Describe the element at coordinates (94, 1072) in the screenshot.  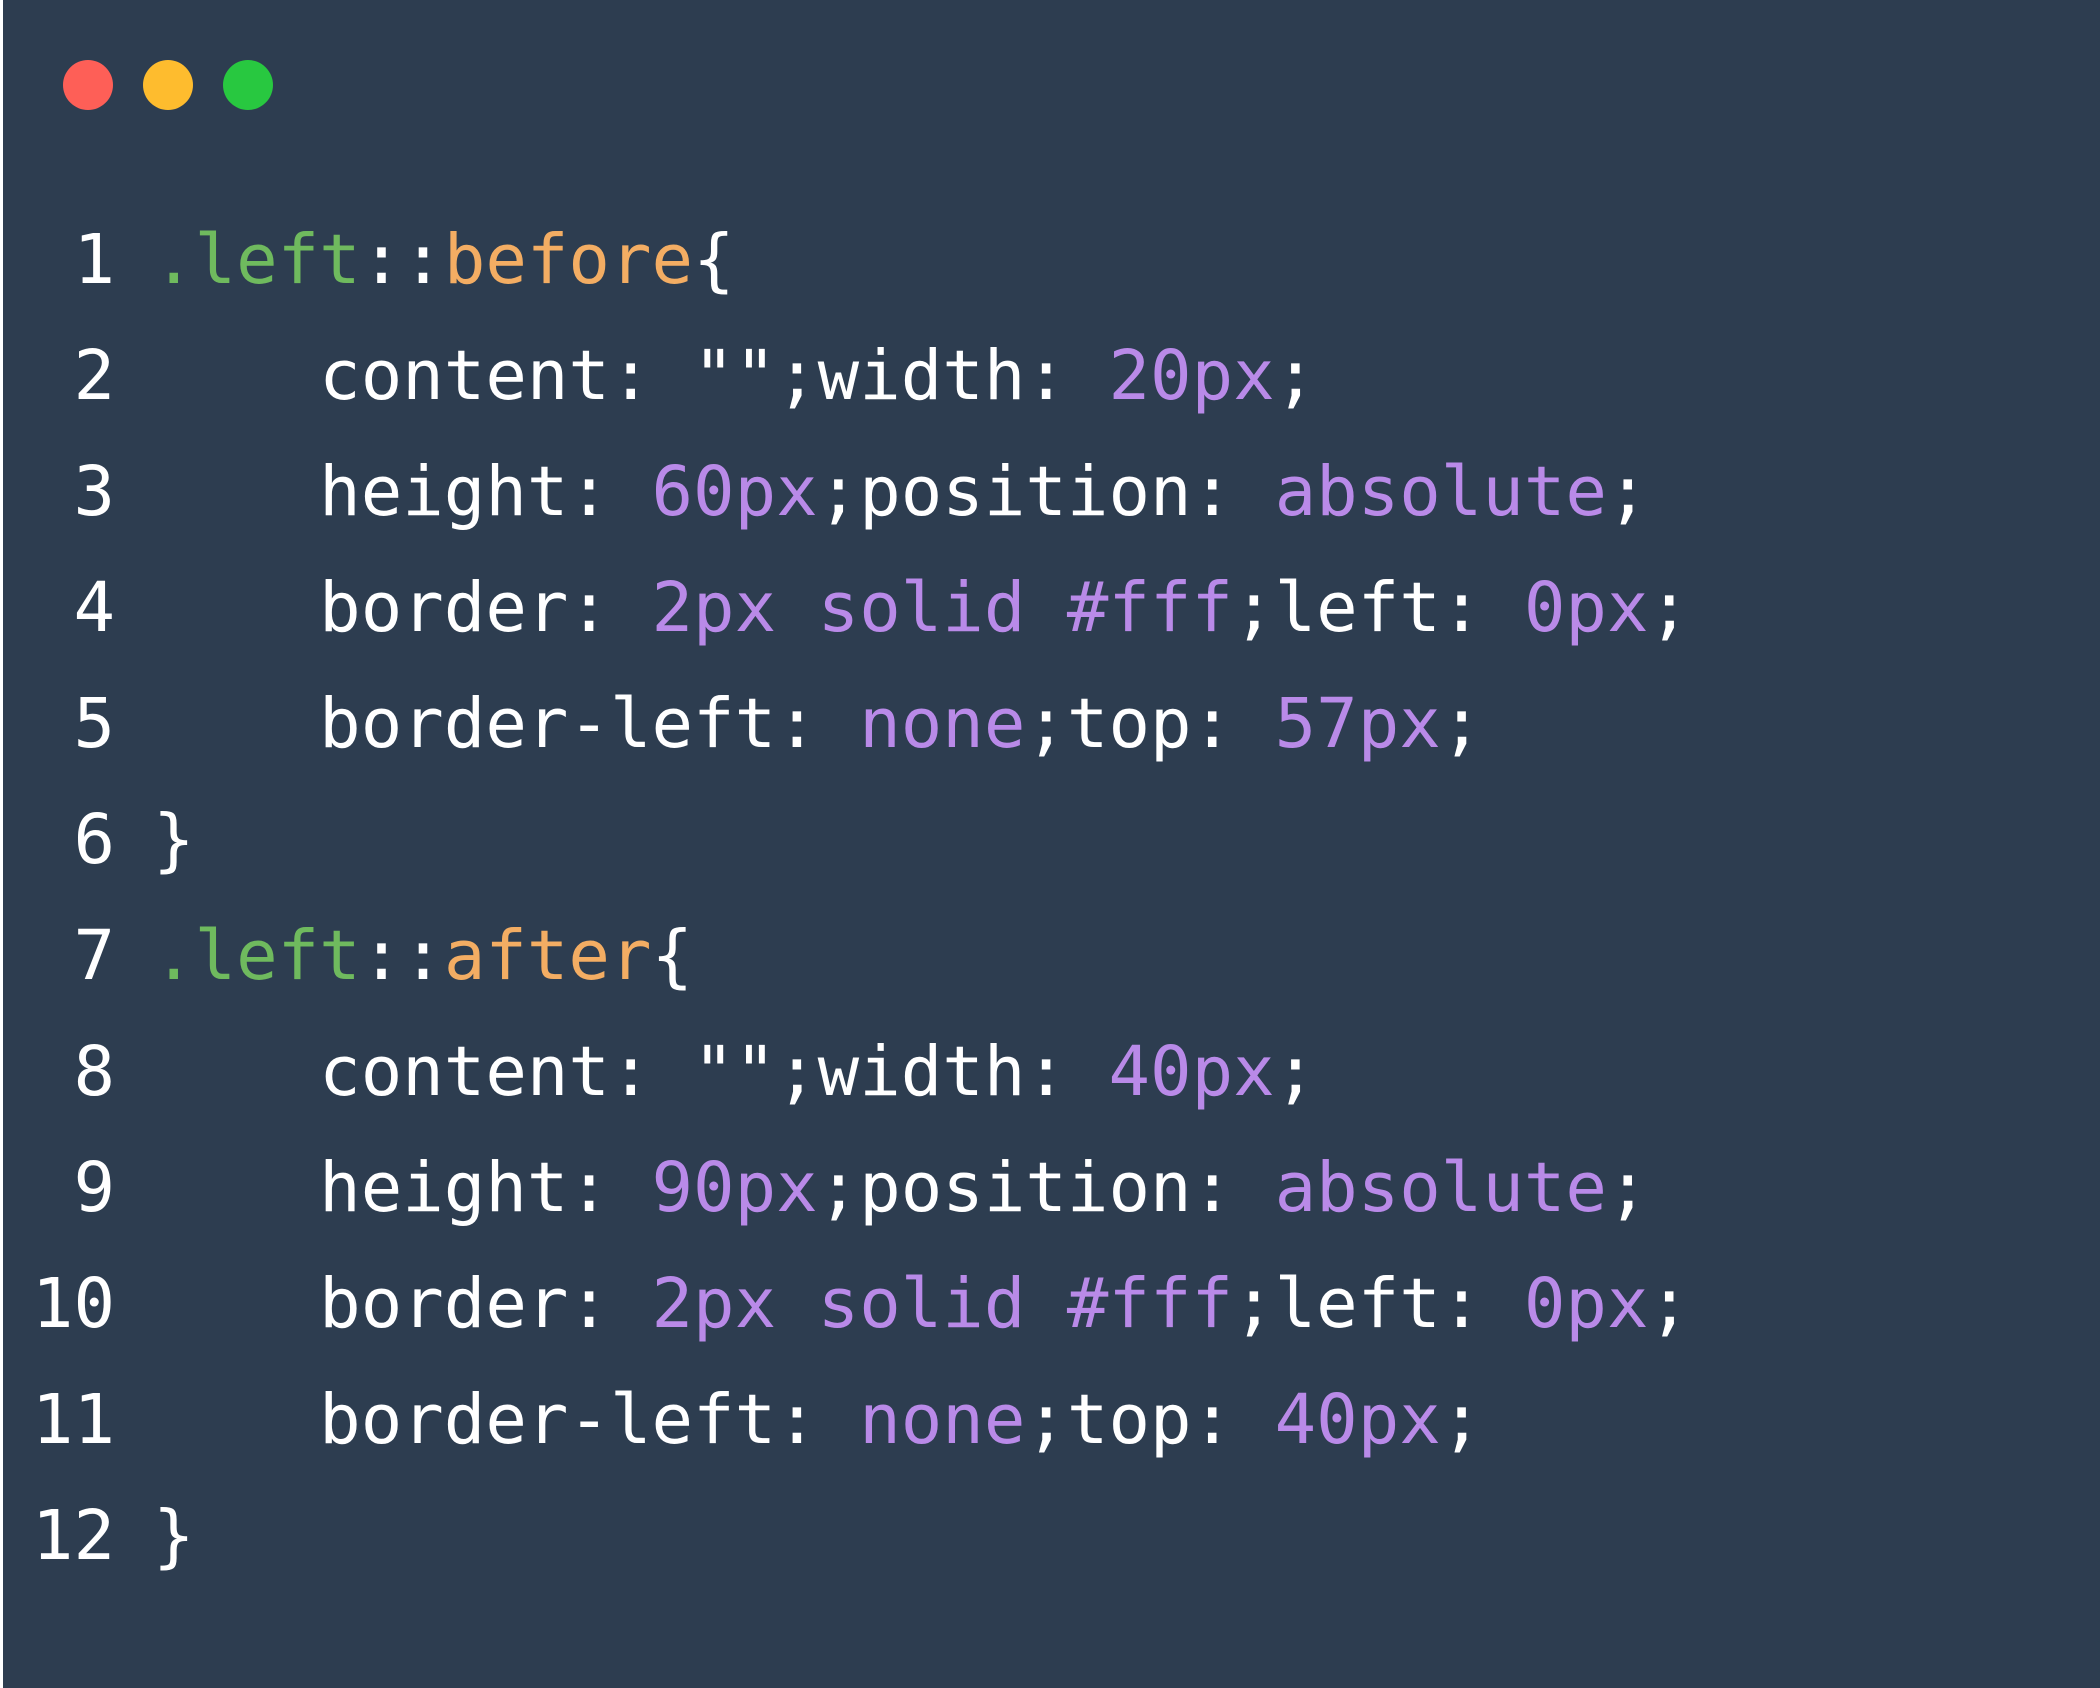
I see `line-number: 8` at that location.